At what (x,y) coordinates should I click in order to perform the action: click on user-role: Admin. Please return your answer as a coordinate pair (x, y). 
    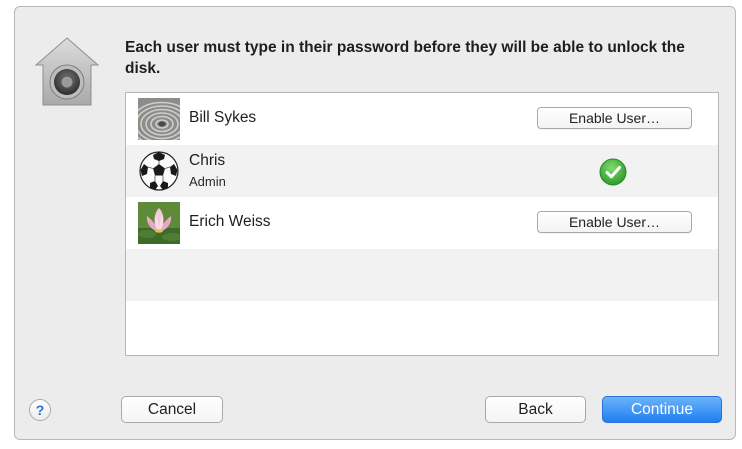
    Looking at the image, I should click on (207, 181).